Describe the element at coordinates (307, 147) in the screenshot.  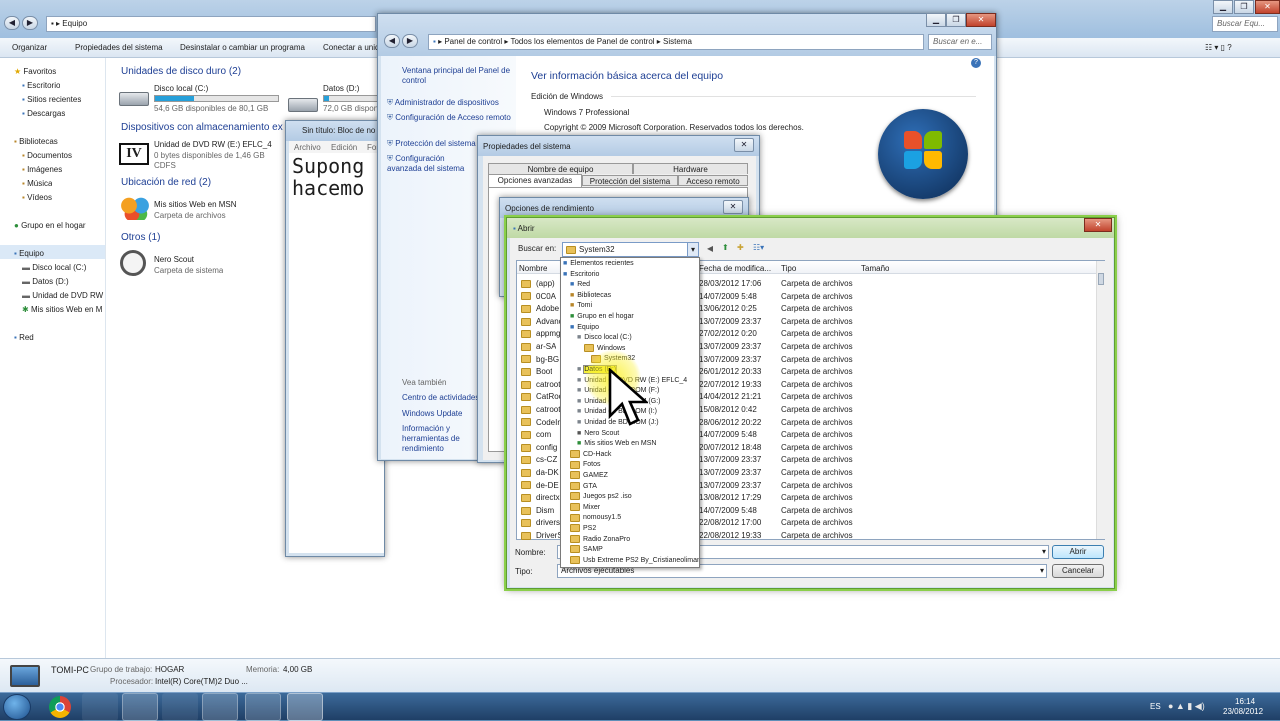
I see `menu-file: Archivo` at that location.